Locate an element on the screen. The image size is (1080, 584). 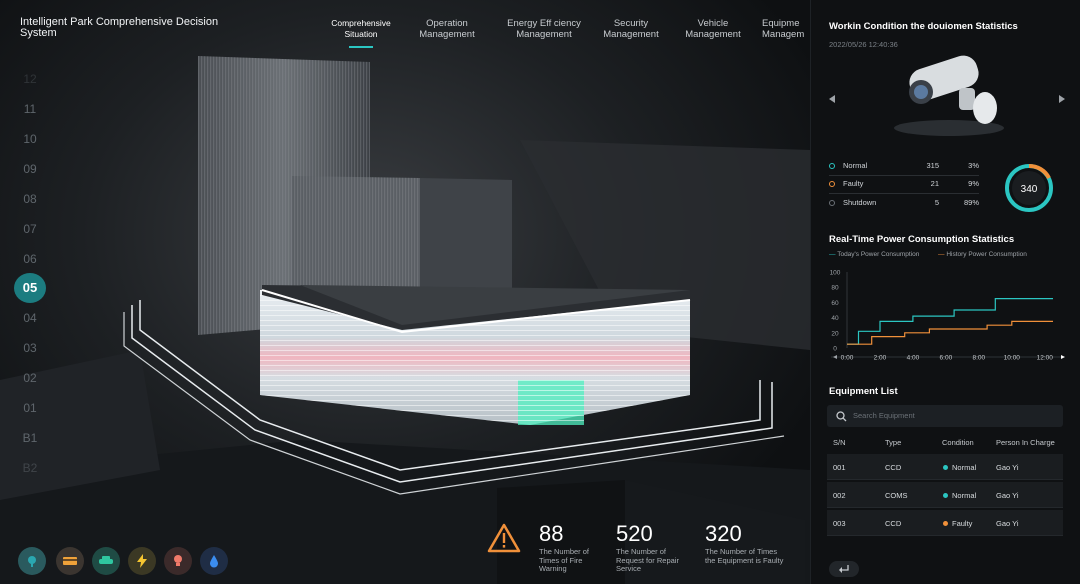
floor-08: 08 is located at coordinates (30, 199).